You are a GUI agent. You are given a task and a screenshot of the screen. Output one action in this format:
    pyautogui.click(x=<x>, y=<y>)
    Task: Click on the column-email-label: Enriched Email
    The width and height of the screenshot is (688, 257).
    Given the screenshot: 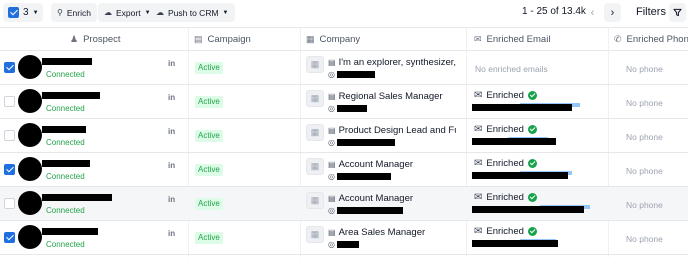 What is the action you would take?
    pyautogui.click(x=518, y=39)
    